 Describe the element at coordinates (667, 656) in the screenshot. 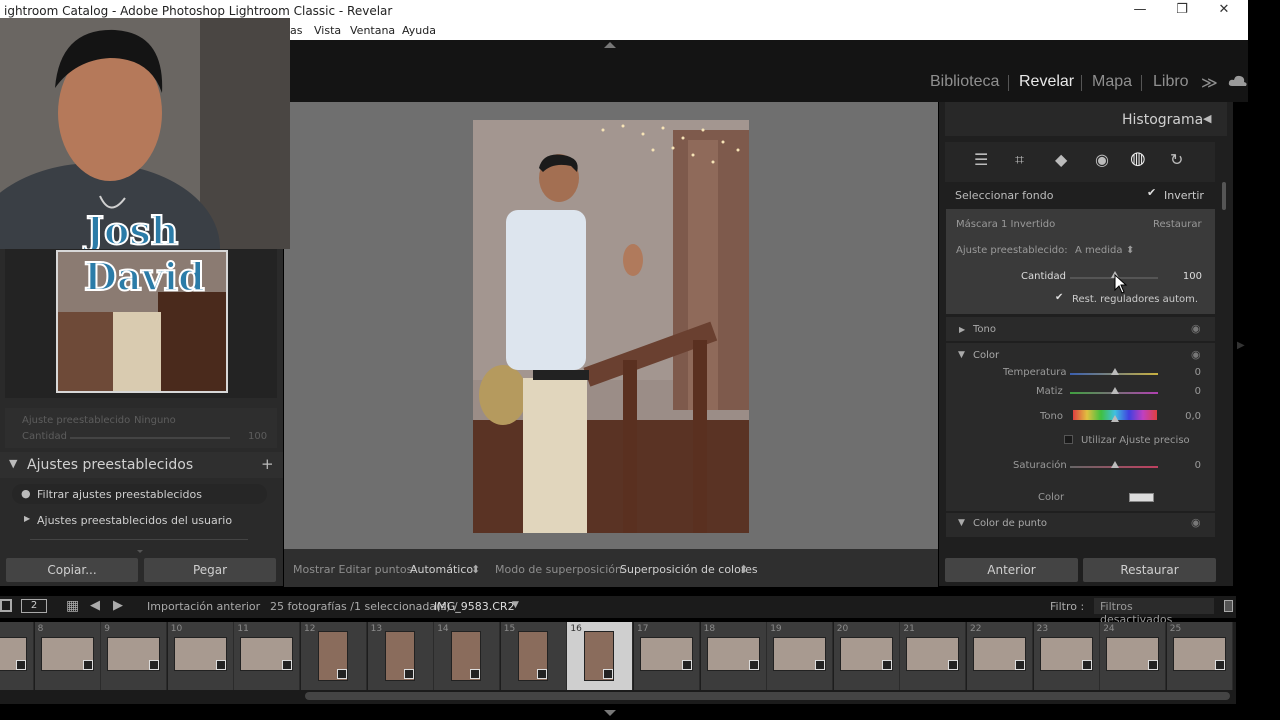

I see `filmstrip-cell: 17` at that location.